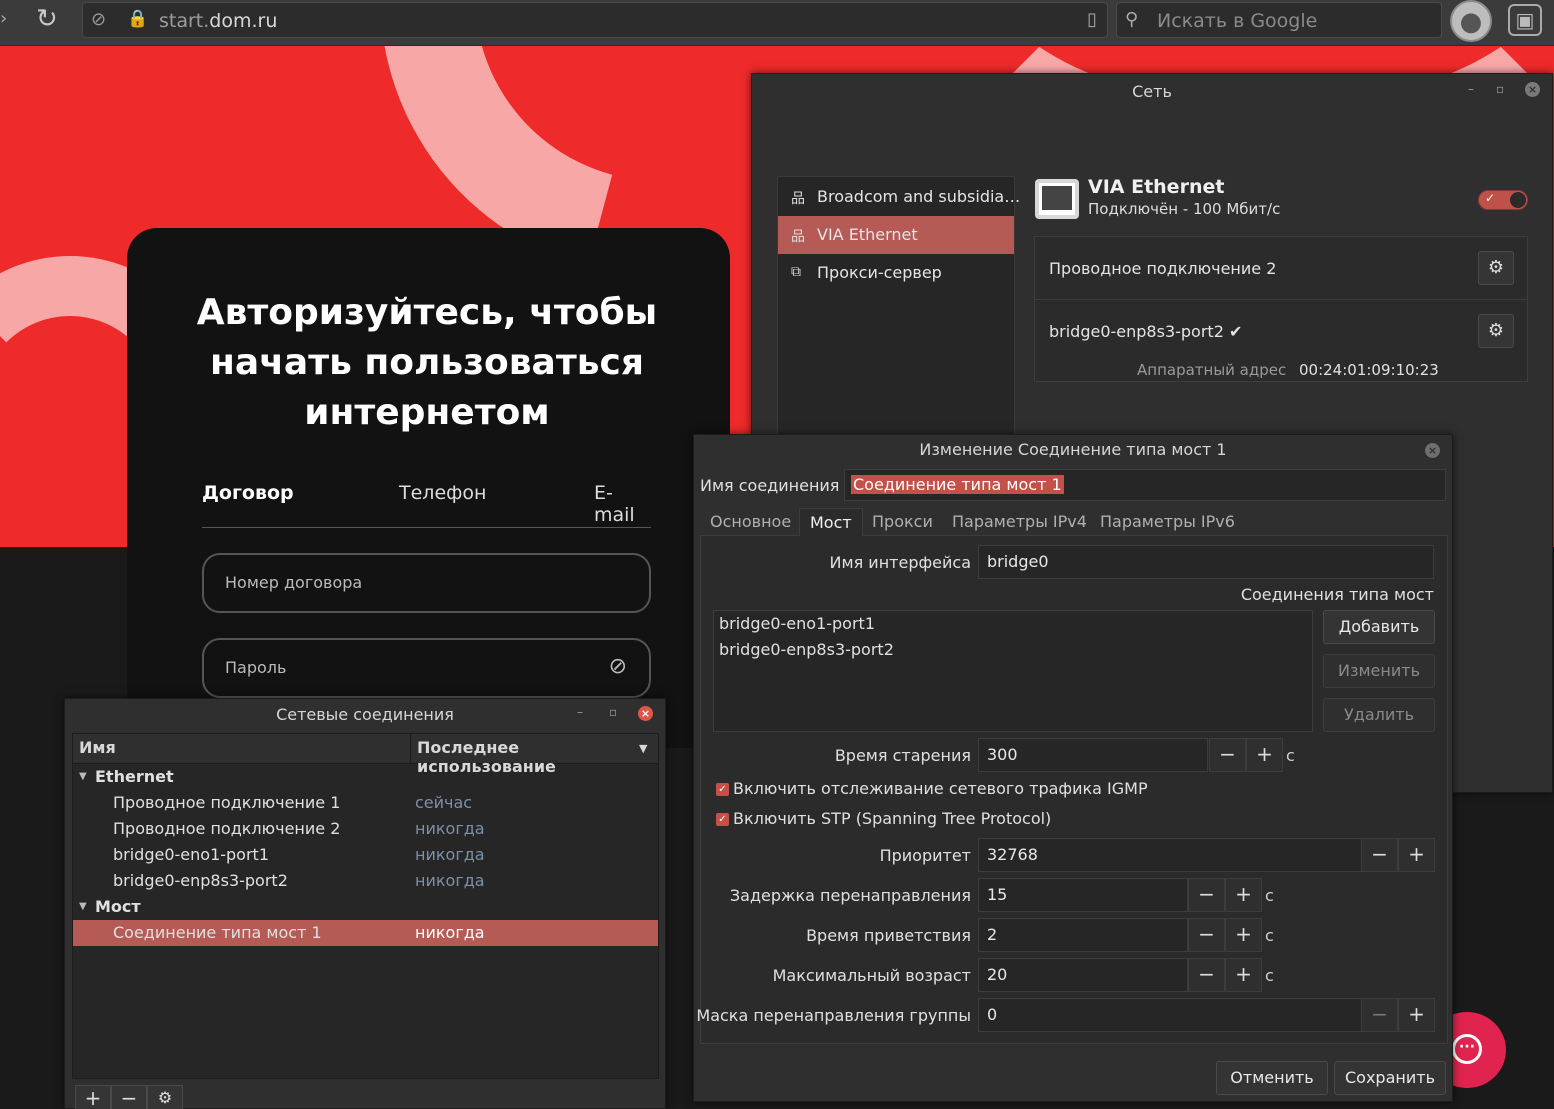 The image size is (1554, 1109). Describe the element at coordinates (1206, 562) in the screenshot. I see `interface-name-input: bridge0` at that location.